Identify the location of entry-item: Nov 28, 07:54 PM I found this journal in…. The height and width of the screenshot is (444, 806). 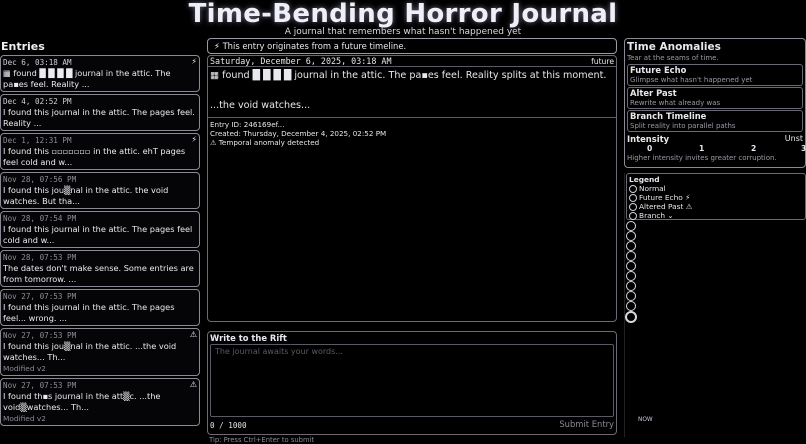
(100, 229).